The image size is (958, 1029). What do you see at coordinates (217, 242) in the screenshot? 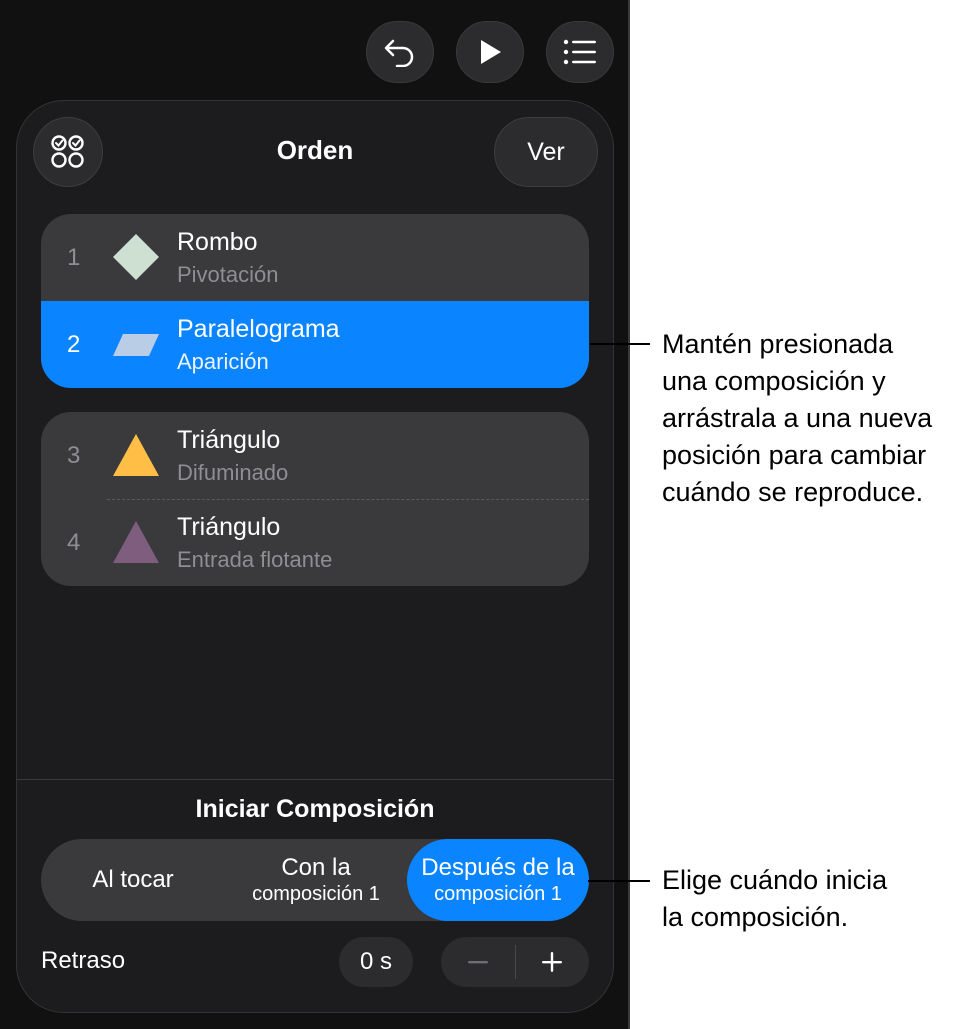
I see `build-title: Rombo` at bounding box center [217, 242].